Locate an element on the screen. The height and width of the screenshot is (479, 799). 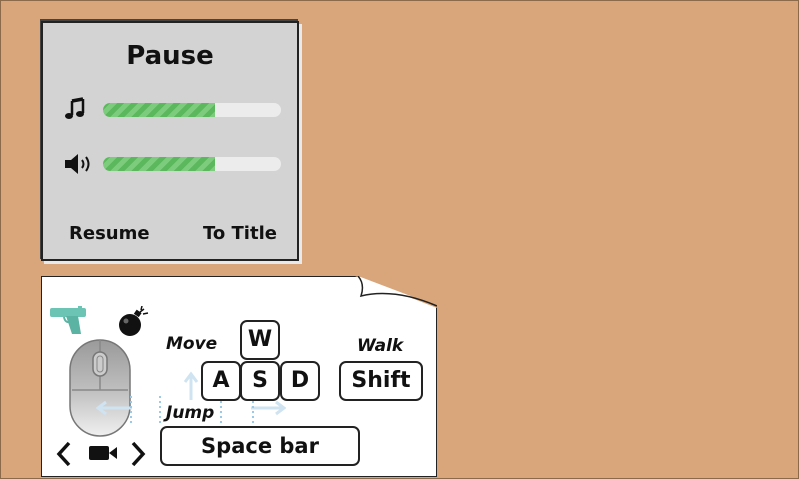
resume-button: Resume is located at coordinates (109, 233).